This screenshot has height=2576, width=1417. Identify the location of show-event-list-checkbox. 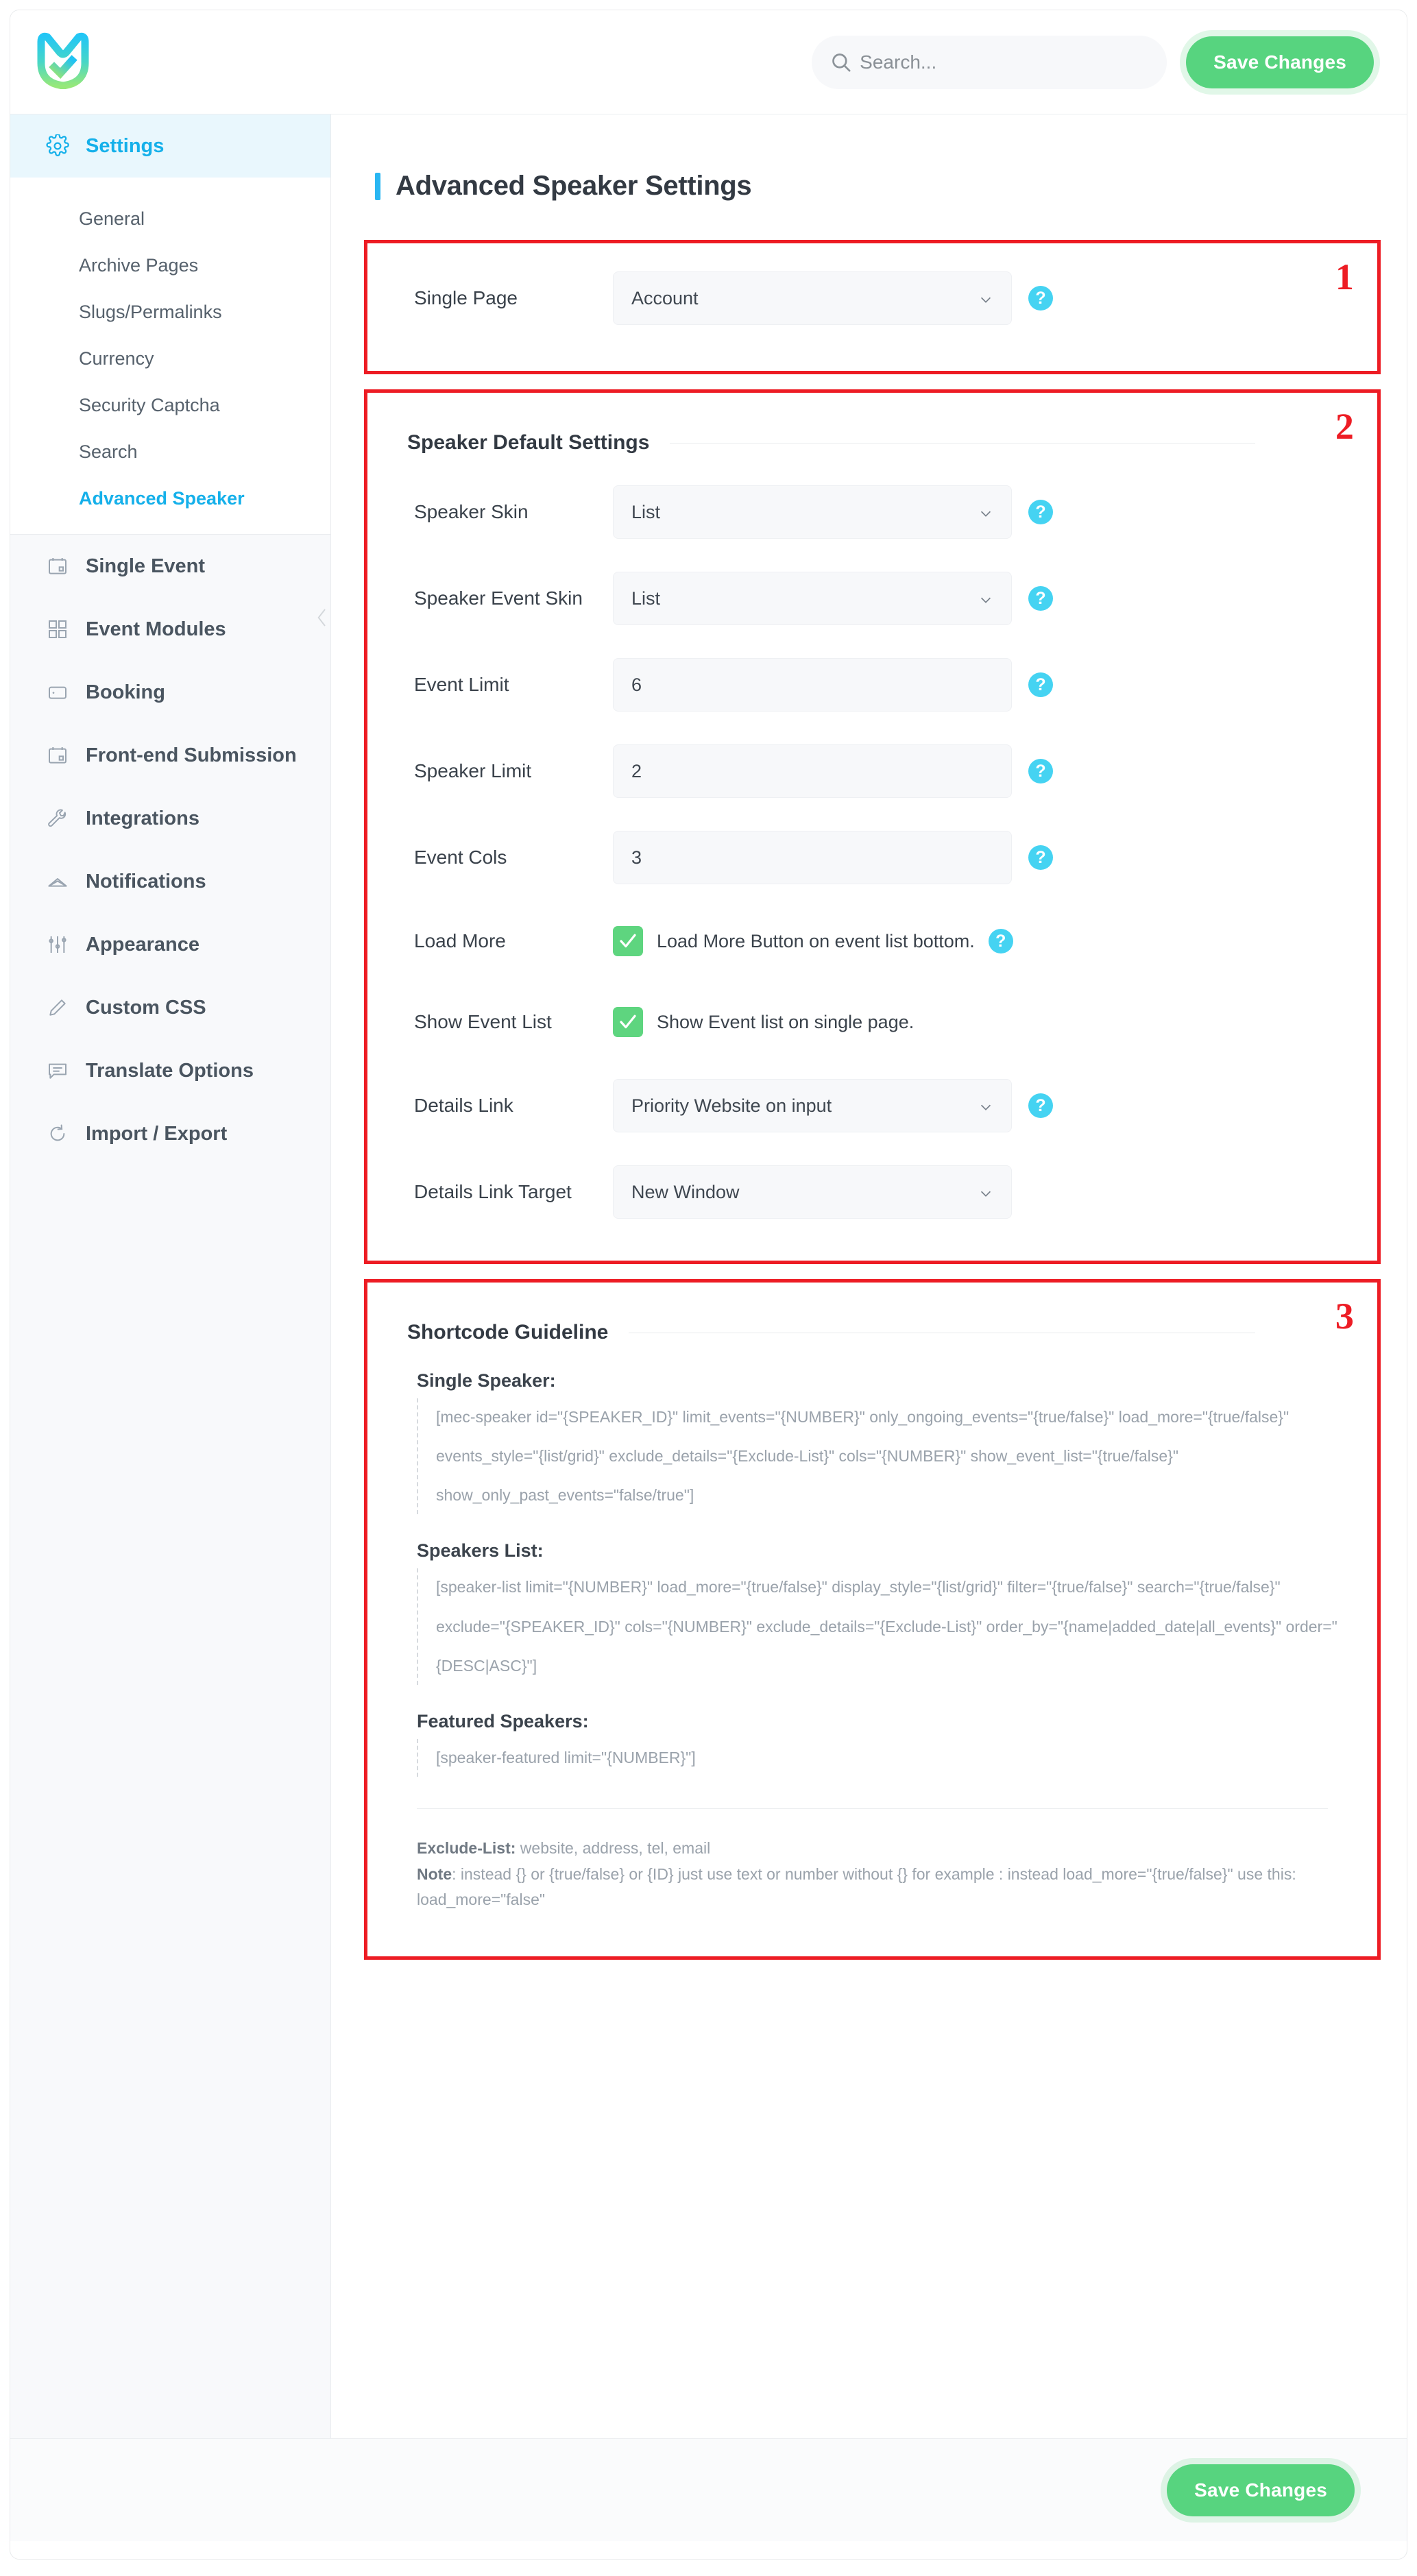
(628, 1022).